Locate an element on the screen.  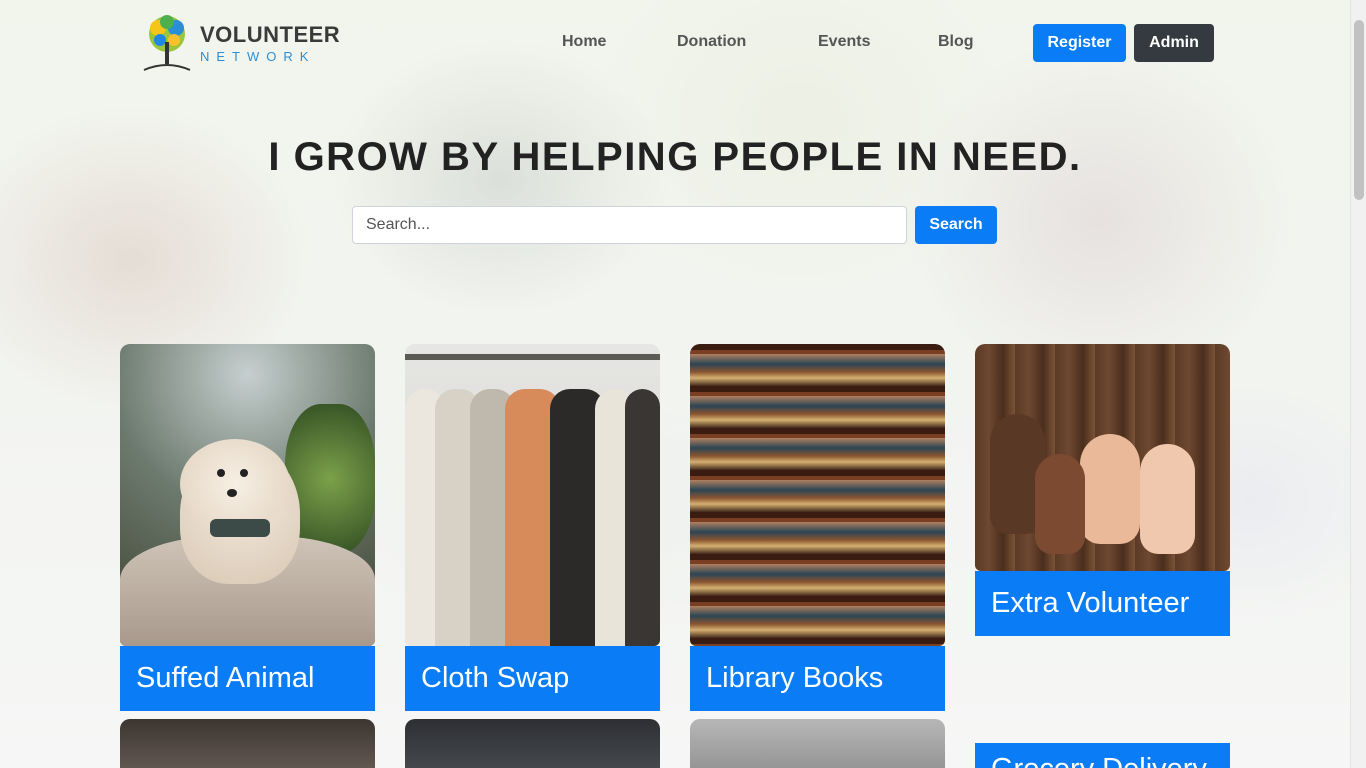
card-stuffed-animal: Suffed Animal is located at coordinates (247, 527).